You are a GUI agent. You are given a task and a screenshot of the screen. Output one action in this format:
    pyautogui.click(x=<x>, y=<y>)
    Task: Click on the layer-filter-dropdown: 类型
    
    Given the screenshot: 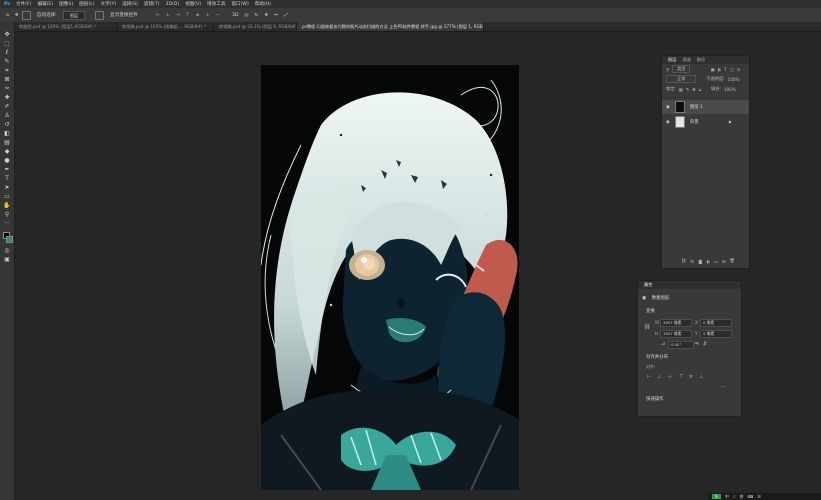 What is the action you would take?
    pyautogui.click(x=681, y=69)
    